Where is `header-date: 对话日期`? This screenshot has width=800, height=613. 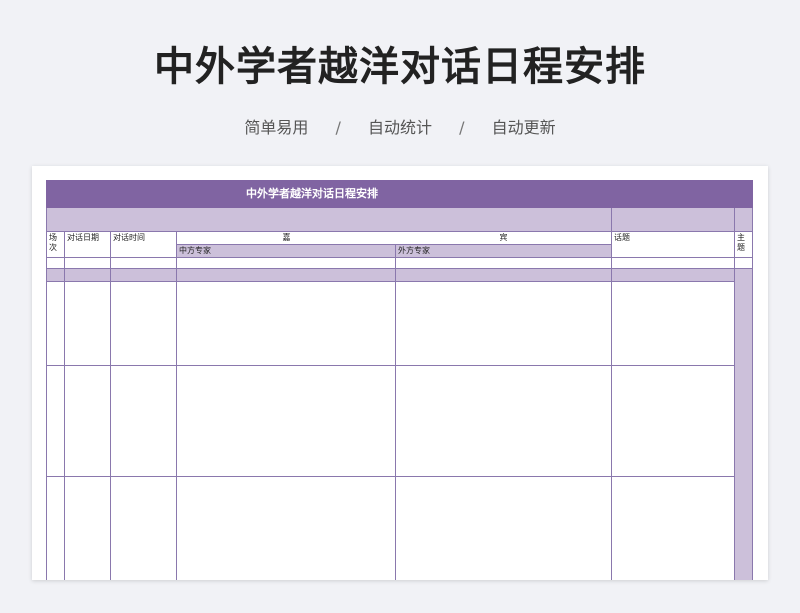
header-date: 对话日期 is located at coordinates (88, 245).